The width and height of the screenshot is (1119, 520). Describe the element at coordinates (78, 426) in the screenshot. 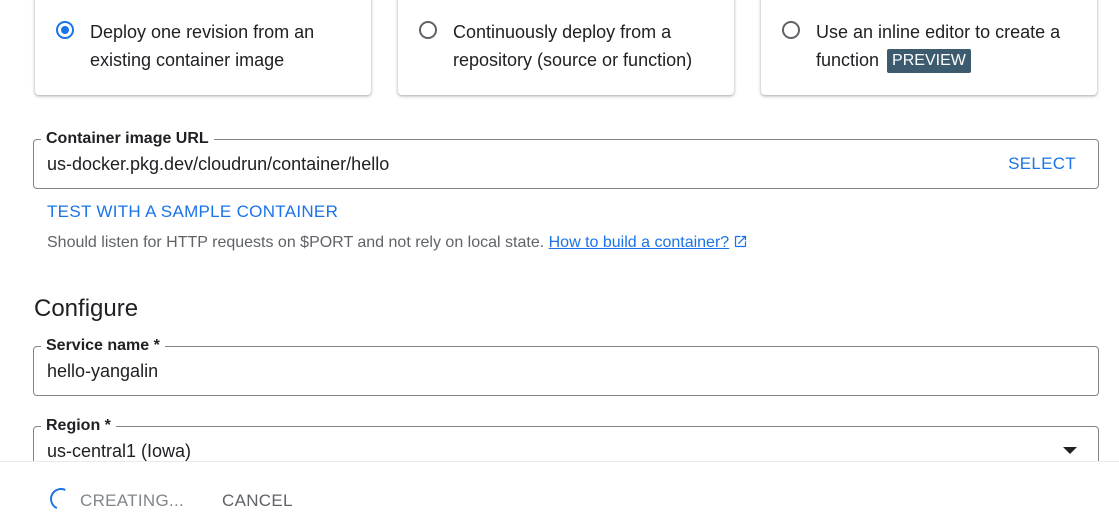

I see `region-label: Region *` at that location.